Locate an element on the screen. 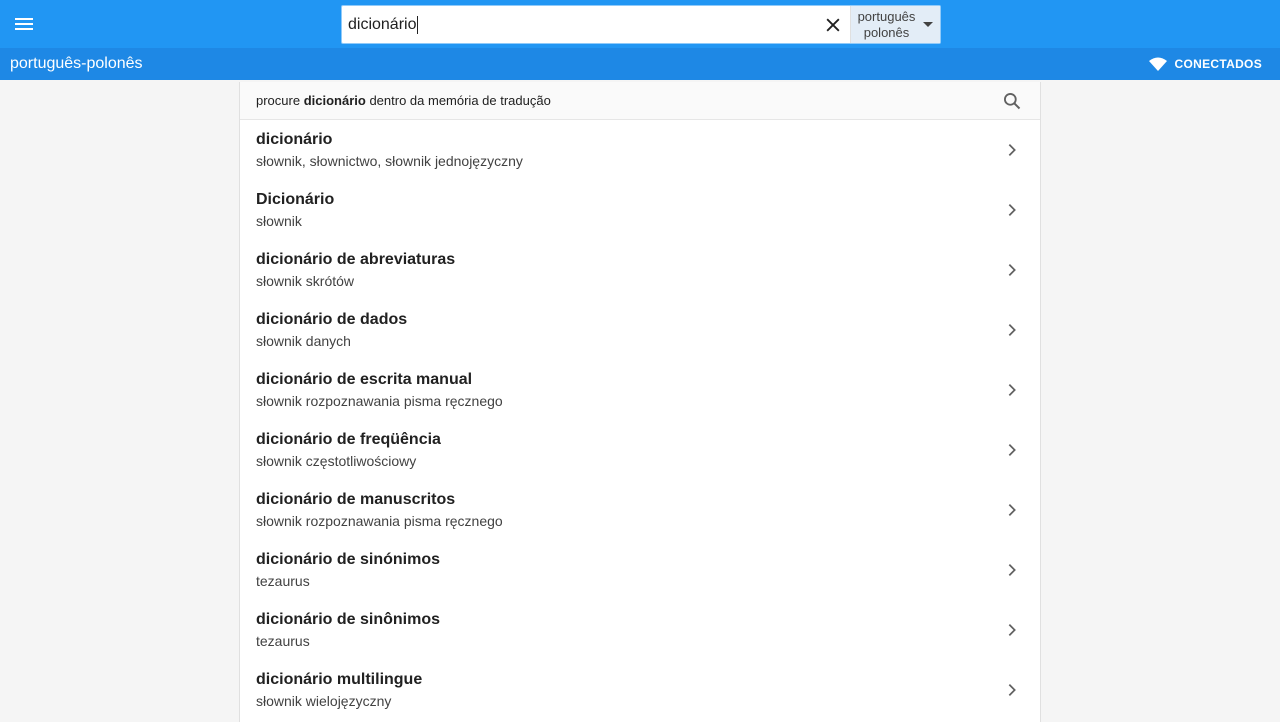 The width and height of the screenshot is (1280, 722). target-language: polonês is located at coordinates (886, 32).